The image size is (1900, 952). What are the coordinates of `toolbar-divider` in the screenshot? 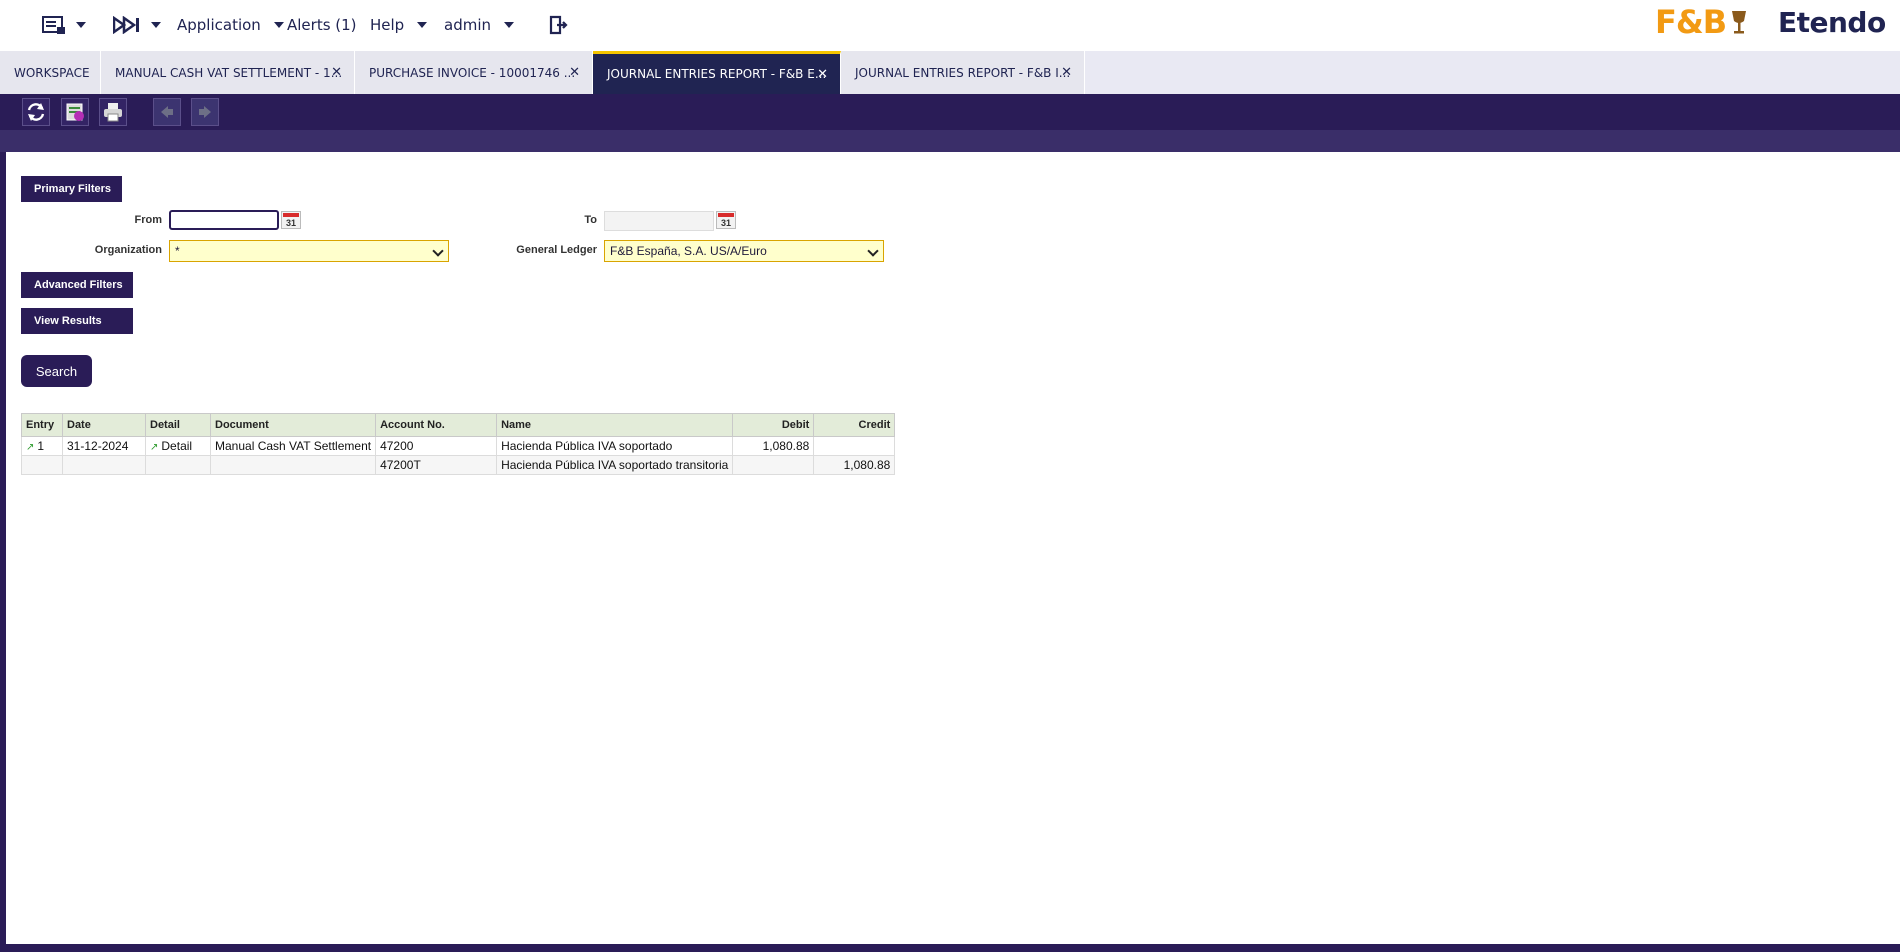 It's located at (950, 141).